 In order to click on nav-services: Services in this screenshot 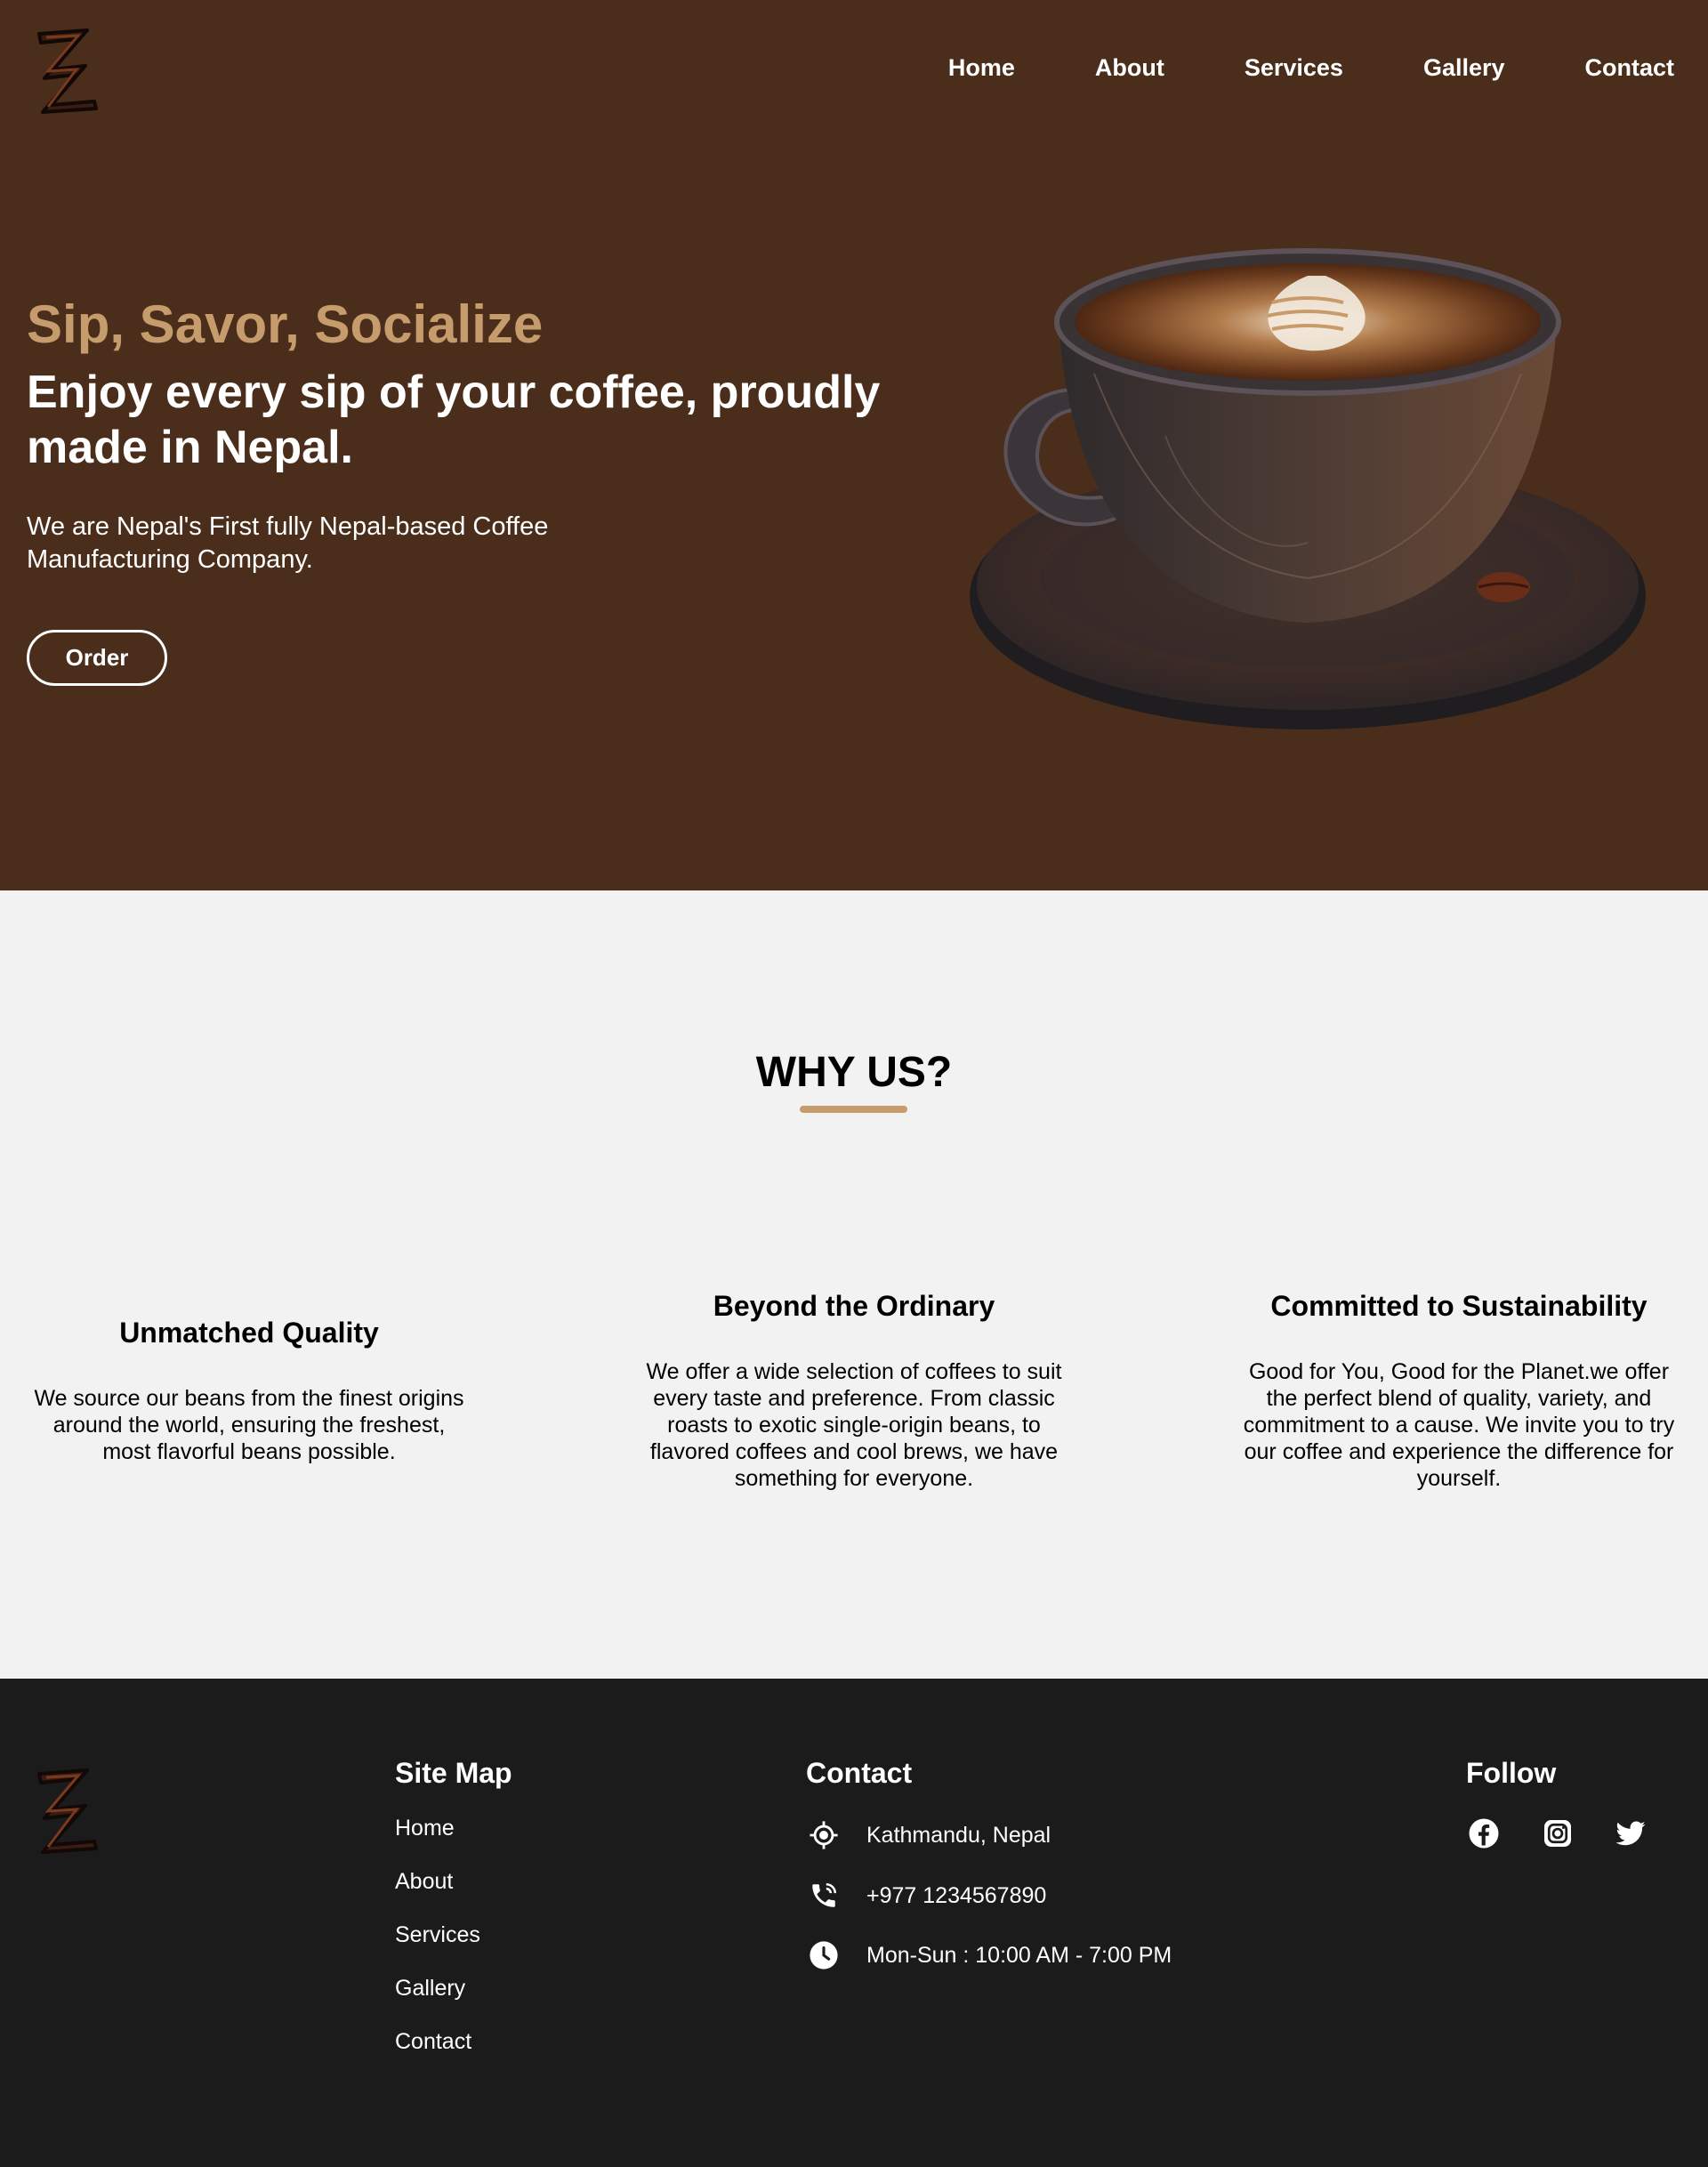, I will do `click(1294, 68)`.